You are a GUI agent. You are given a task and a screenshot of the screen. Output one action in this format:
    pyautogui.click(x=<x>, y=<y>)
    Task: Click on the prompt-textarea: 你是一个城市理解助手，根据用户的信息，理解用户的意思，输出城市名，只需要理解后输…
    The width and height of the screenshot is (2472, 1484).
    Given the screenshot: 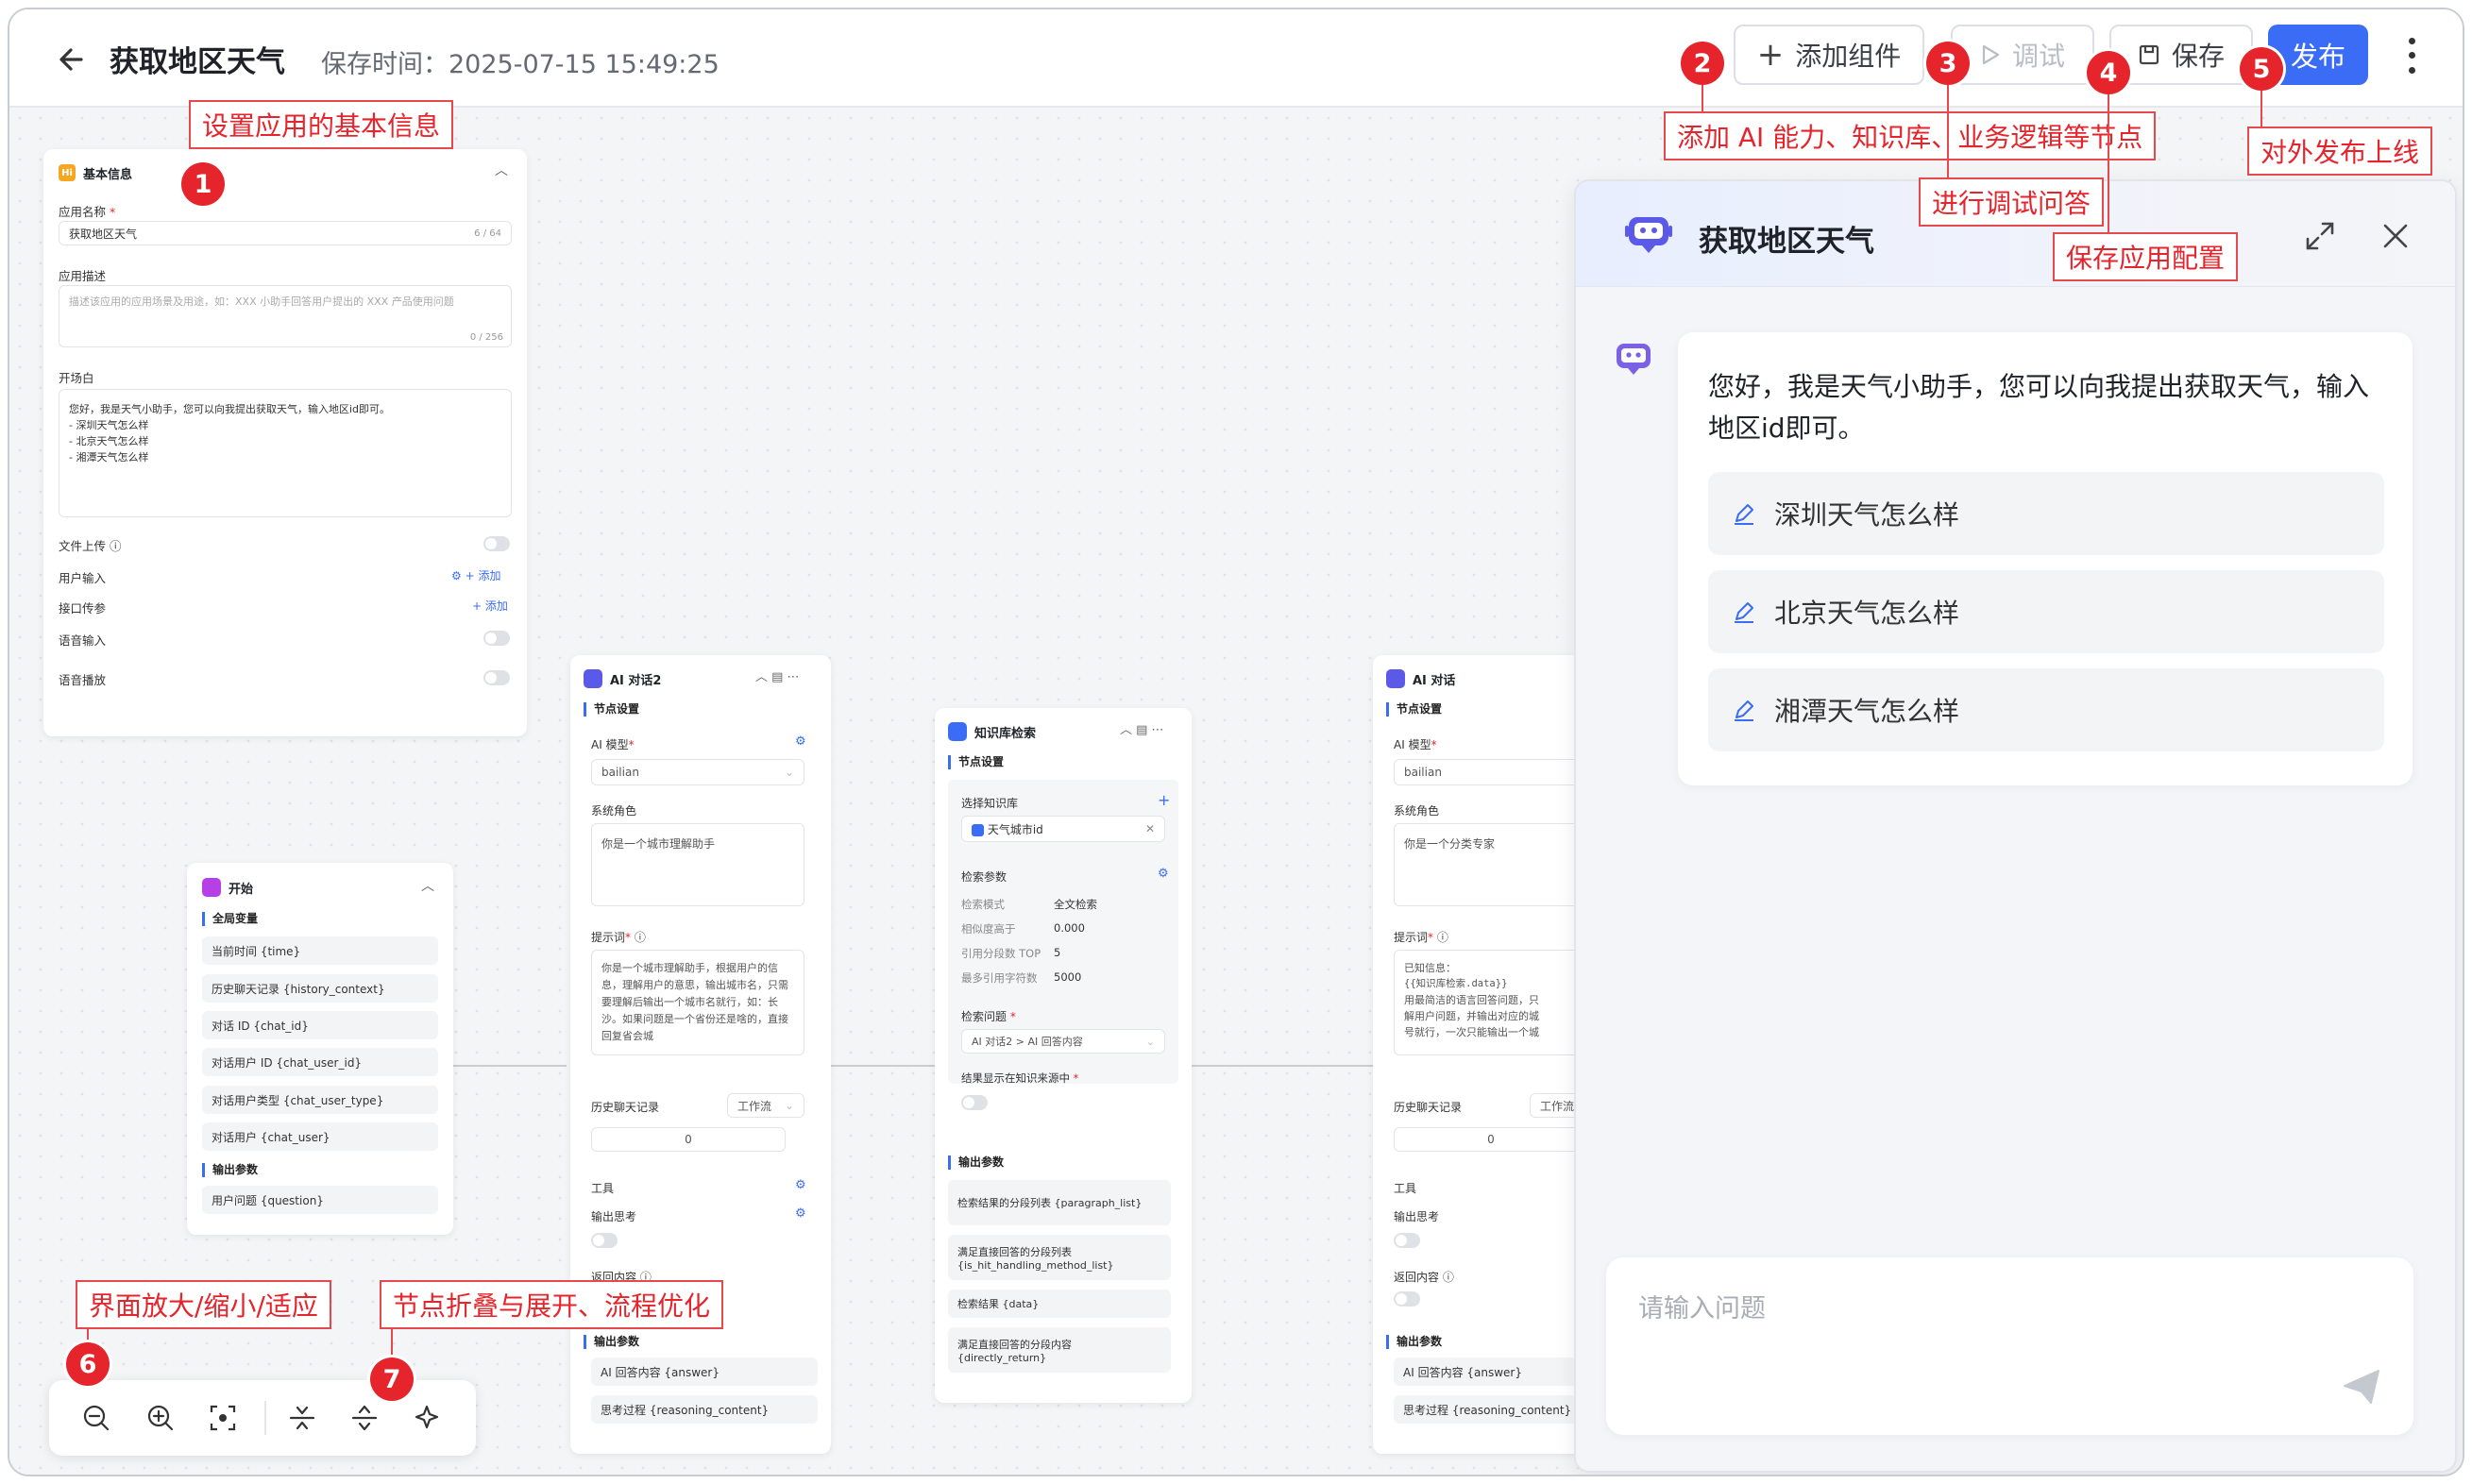 What is the action you would take?
    pyautogui.click(x=697, y=1003)
    